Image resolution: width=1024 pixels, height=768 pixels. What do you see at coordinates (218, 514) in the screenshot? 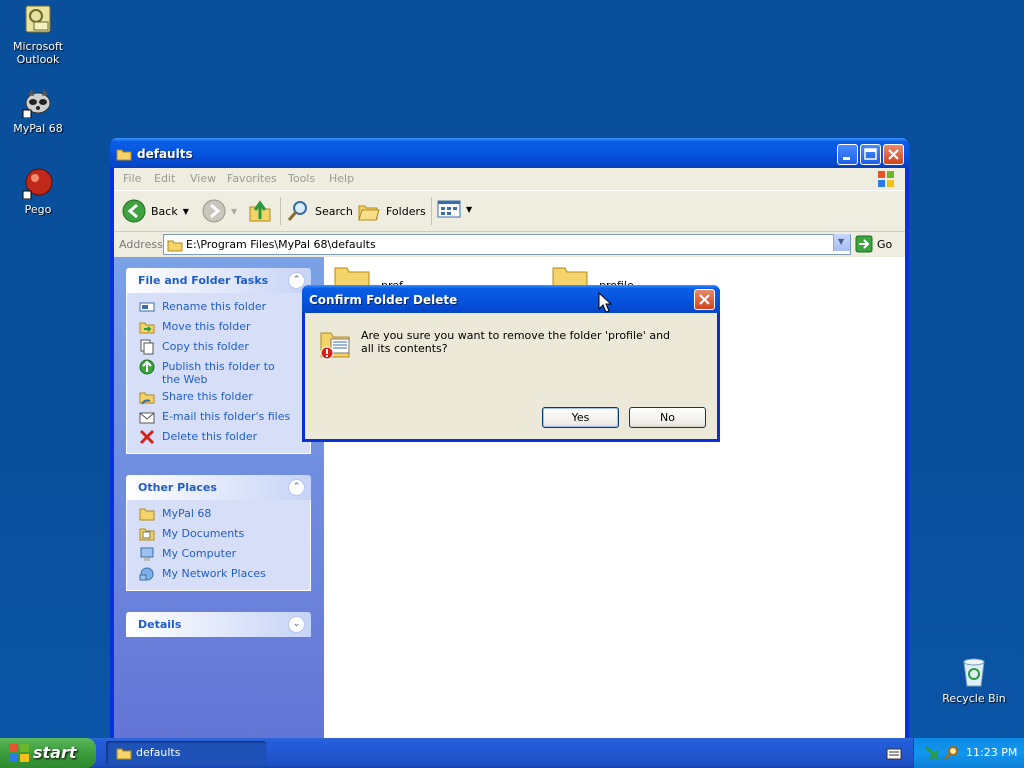
I see `place-mypal: MyPal 68` at bounding box center [218, 514].